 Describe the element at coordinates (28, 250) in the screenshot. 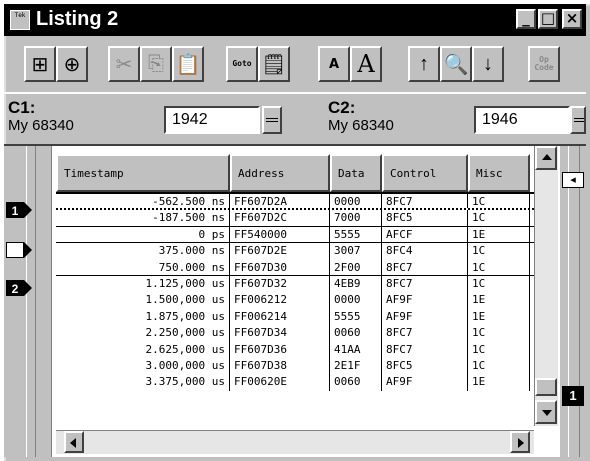

I see `trigger-marker-arrow` at that location.